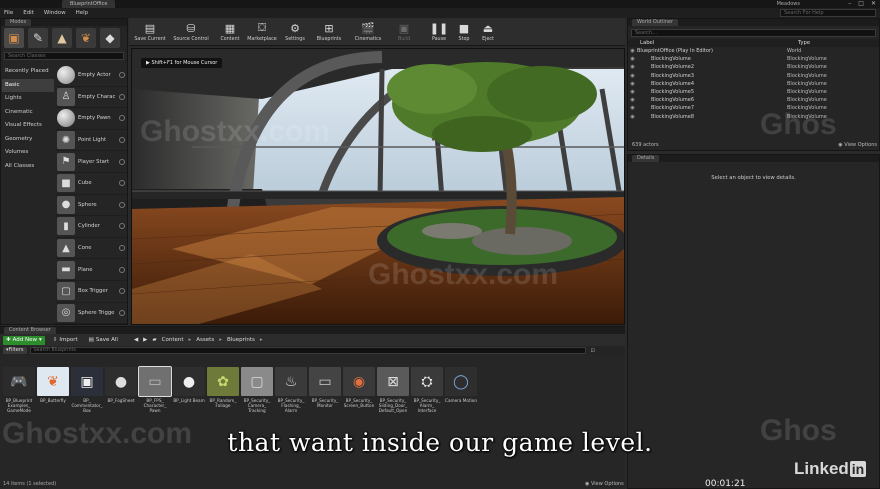 The image size is (880, 489). What do you see at coordinates (91, 314) in the screenshot?
I see `place-sphere-trigger: ◎ Sphere Trigge` at bounding box center [91, 314].